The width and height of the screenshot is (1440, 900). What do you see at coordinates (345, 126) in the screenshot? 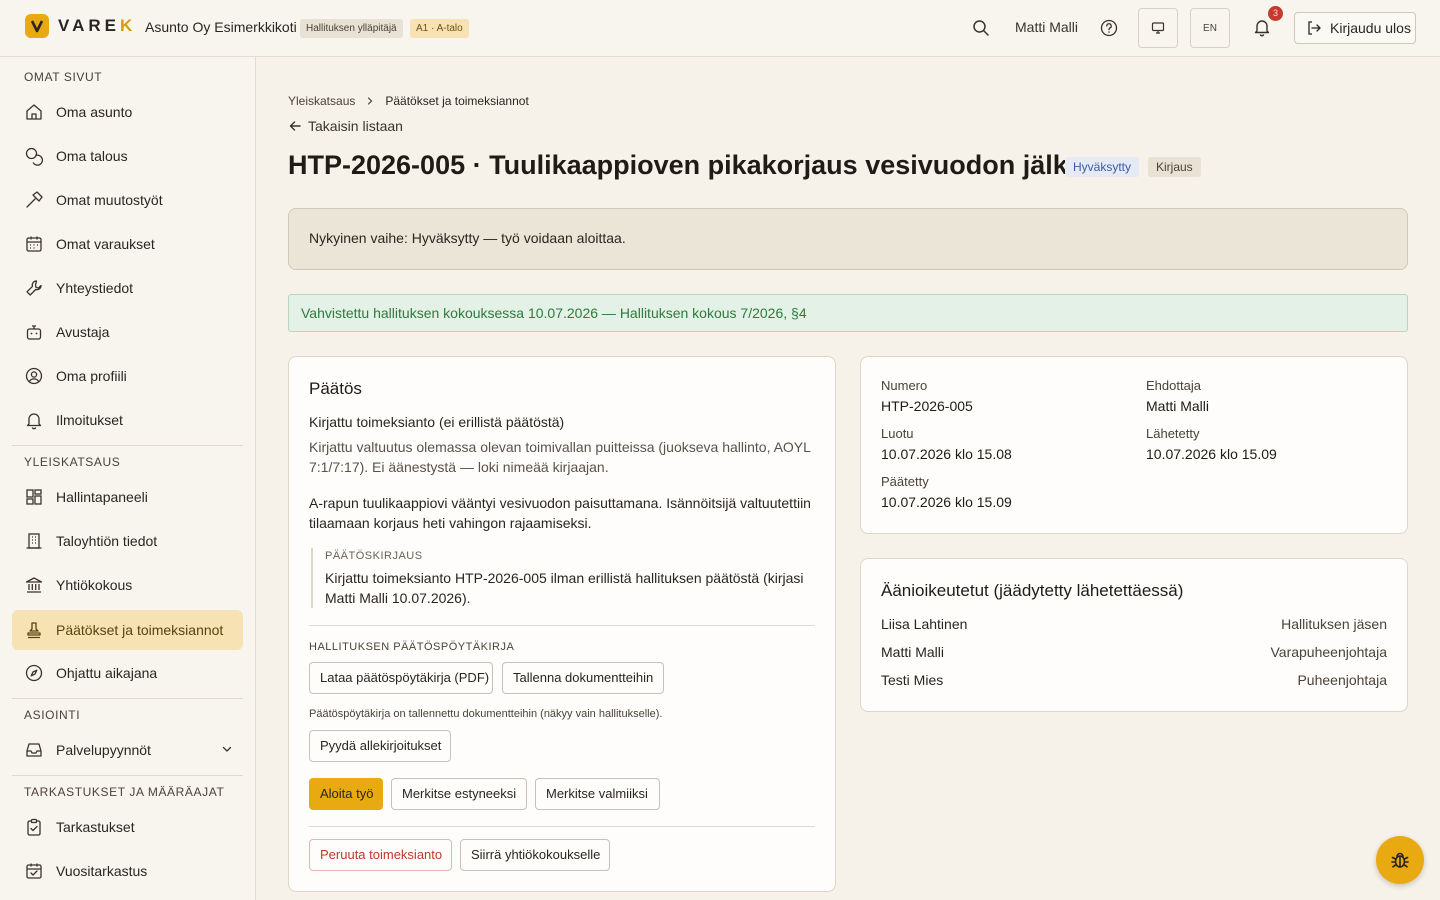
I see `back-to-list-link: Takaisin listaan` at bounding box center [345, 126].